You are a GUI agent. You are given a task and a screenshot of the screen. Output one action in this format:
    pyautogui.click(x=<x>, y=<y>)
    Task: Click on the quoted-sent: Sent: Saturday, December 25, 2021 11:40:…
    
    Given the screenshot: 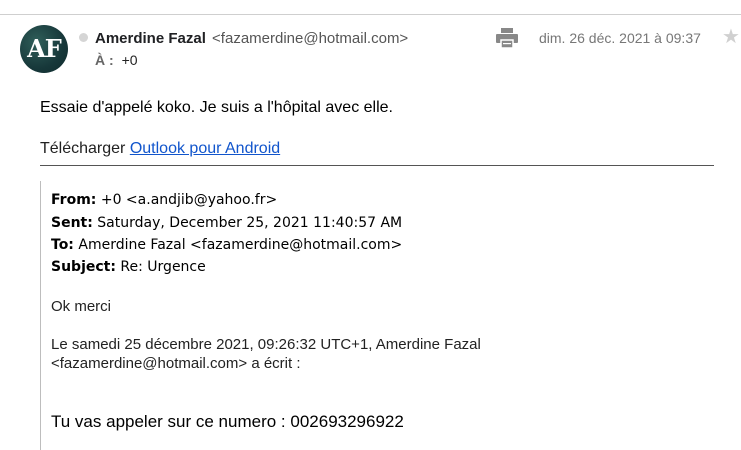 What is the action you would take?
    pyautogui.click(x=226, y=223)
    